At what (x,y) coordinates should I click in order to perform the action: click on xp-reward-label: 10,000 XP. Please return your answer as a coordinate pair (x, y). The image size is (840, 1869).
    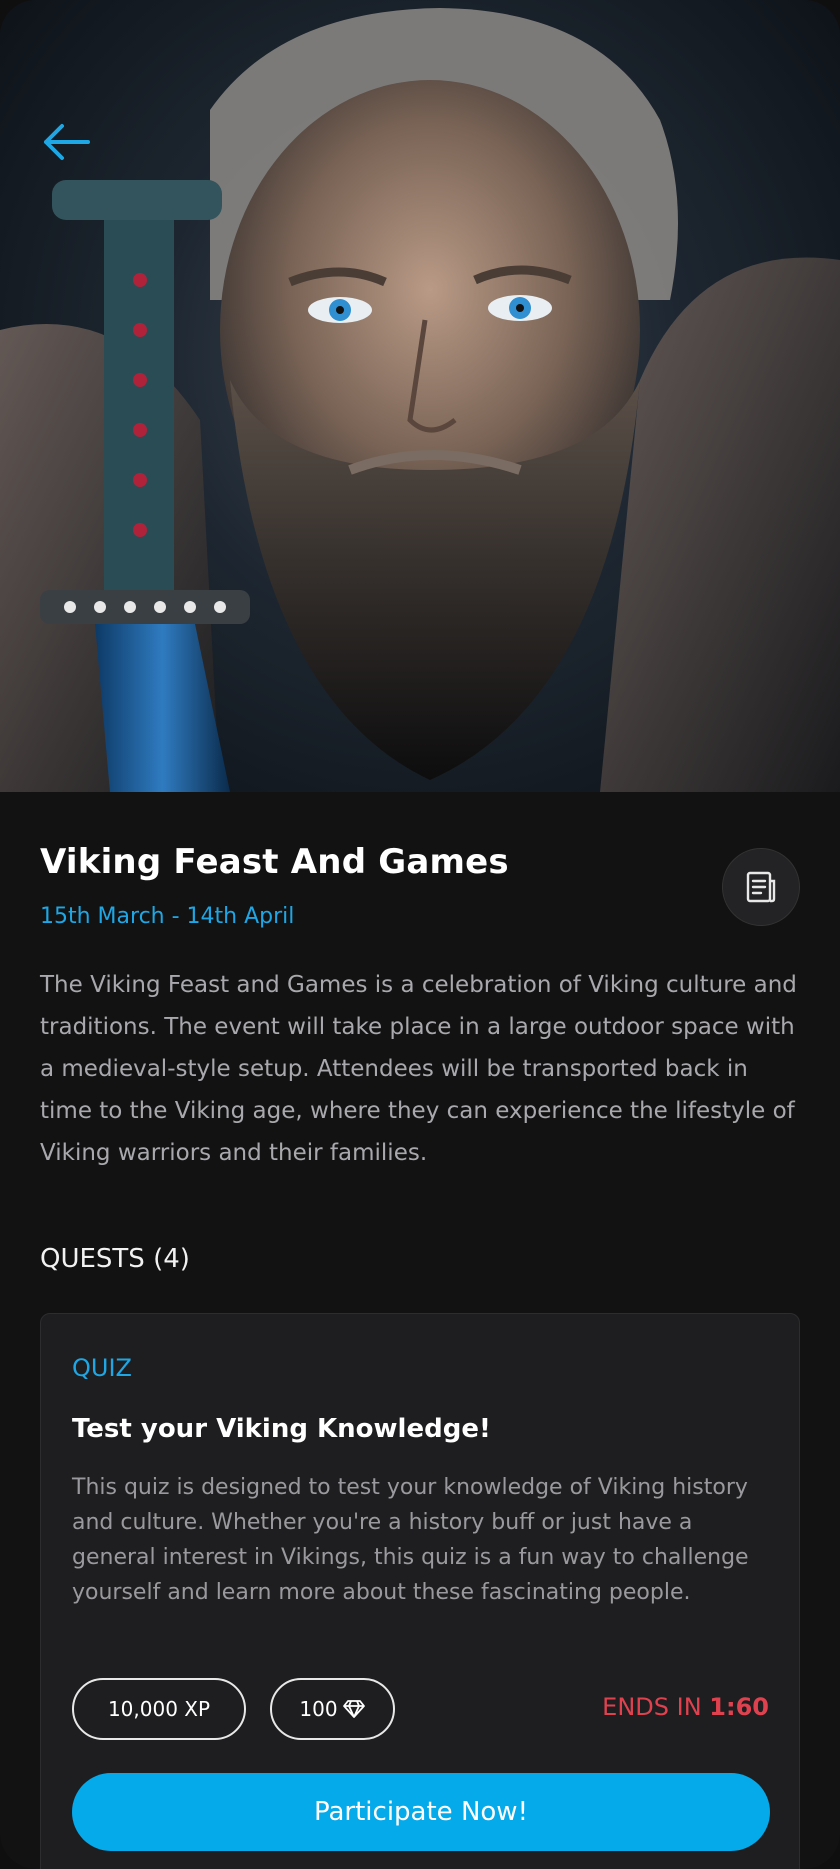
    Looking at the image, I should click on (159, 1709).